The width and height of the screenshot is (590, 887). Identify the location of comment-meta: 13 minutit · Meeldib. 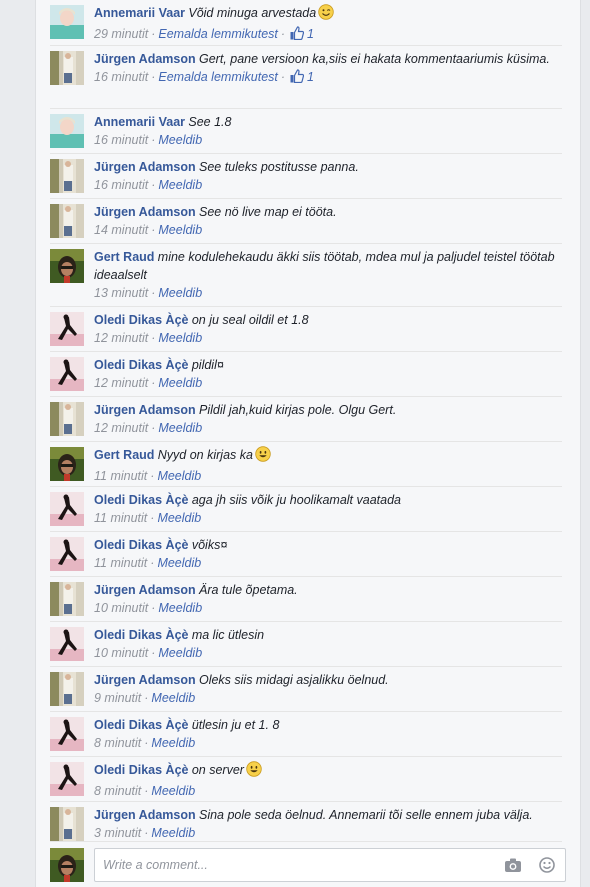
(328, 293).